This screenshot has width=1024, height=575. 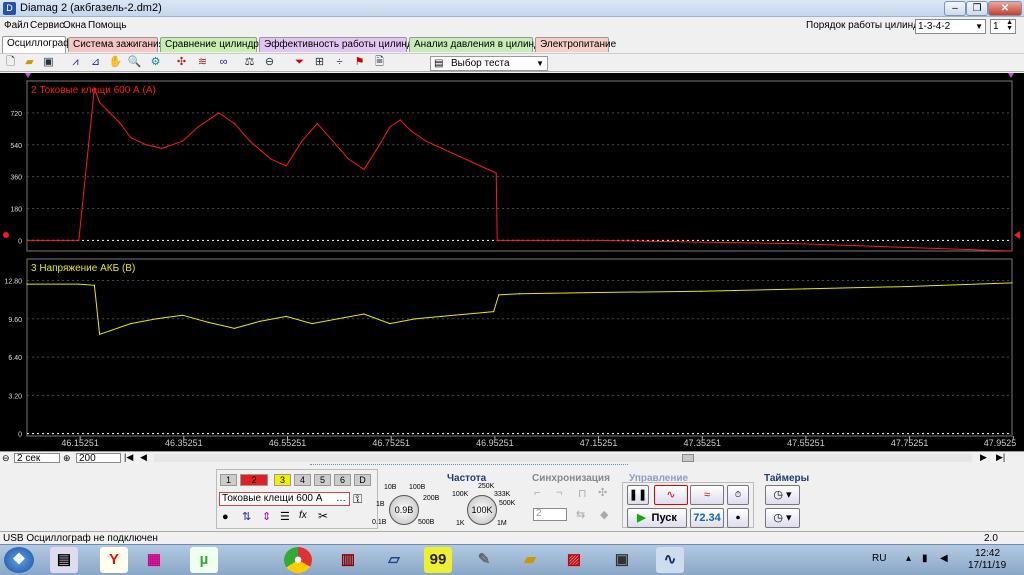 What do you see at coordinates (225, 517) in the screenshot?
I see `probe-icon: ●` at bounding box center [225, 517].